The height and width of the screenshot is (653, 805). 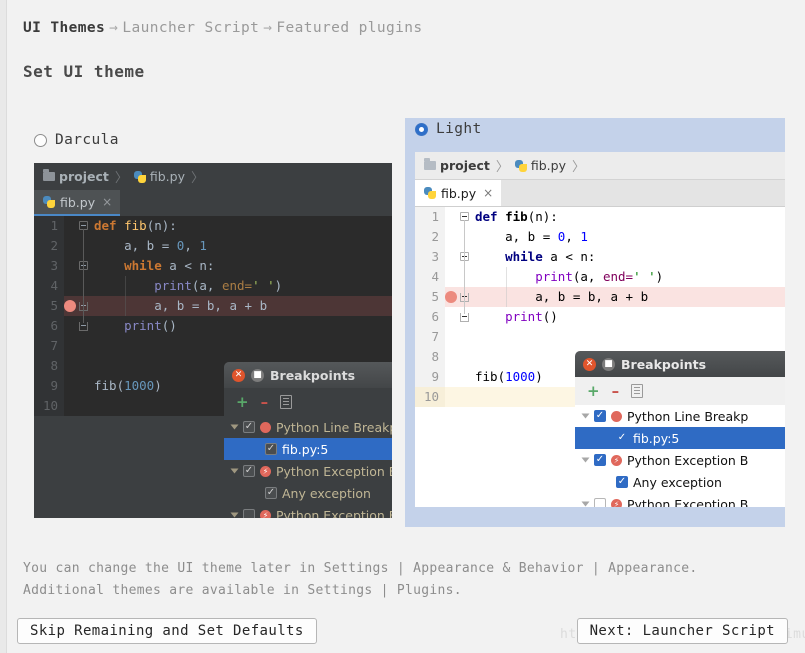 What do you see at coordinates (109, 225) in the screenshot?
I see `code-token: def` at bounding box center [109, 225].